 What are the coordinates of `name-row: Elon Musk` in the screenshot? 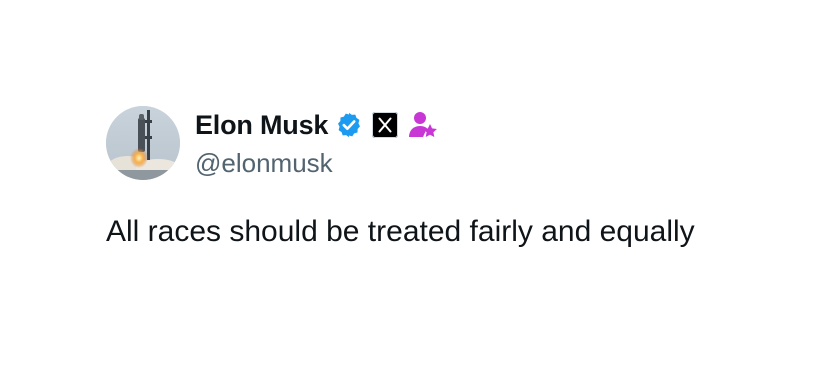 It's located at (317, 125).